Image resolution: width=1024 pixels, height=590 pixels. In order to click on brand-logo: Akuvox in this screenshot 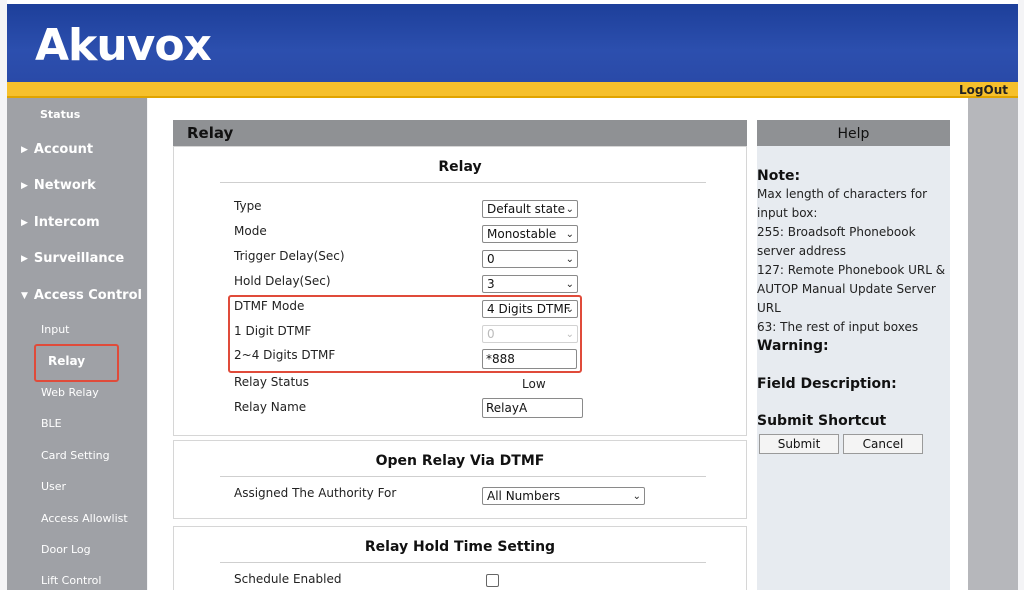, I will do `click(123, 45)`.